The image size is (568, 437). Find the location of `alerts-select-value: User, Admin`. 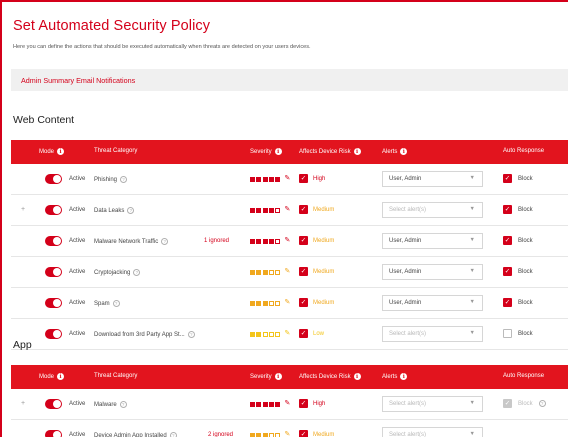

alerts-select-value: User, Admin is located at coordinates (405, 303).